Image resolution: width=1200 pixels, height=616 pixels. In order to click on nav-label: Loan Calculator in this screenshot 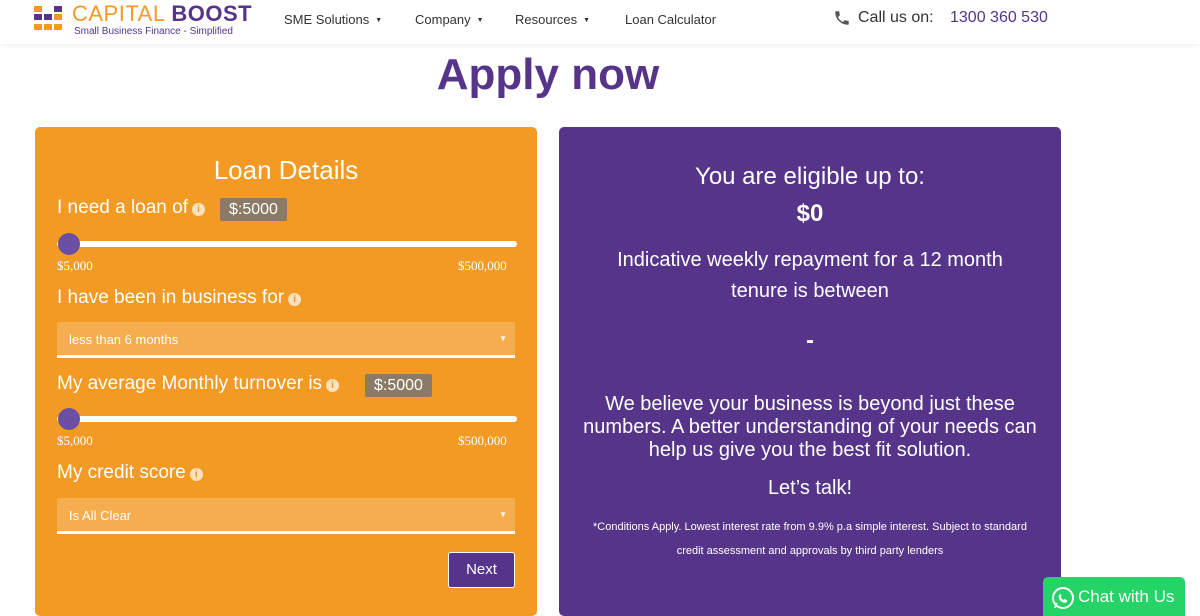, I will do `click(671, 19)`.